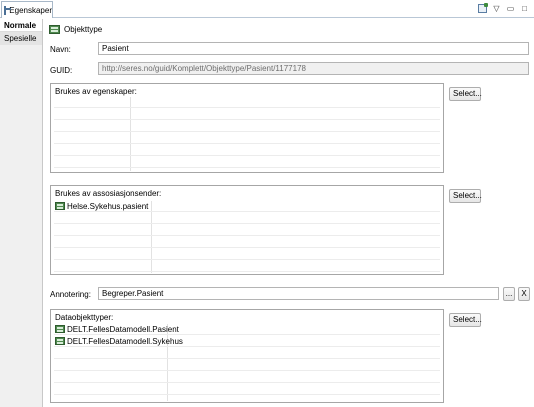 The height and width of the screenshot is (407, 534). What do you see at coordinates (247, 206) in the screenshot?
I see `list-item: Helse.Sykehus.pasient` at bounding box center [247, 206].